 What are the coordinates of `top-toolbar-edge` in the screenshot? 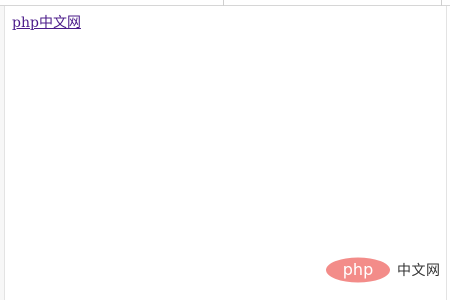 It's located at (225, 3).